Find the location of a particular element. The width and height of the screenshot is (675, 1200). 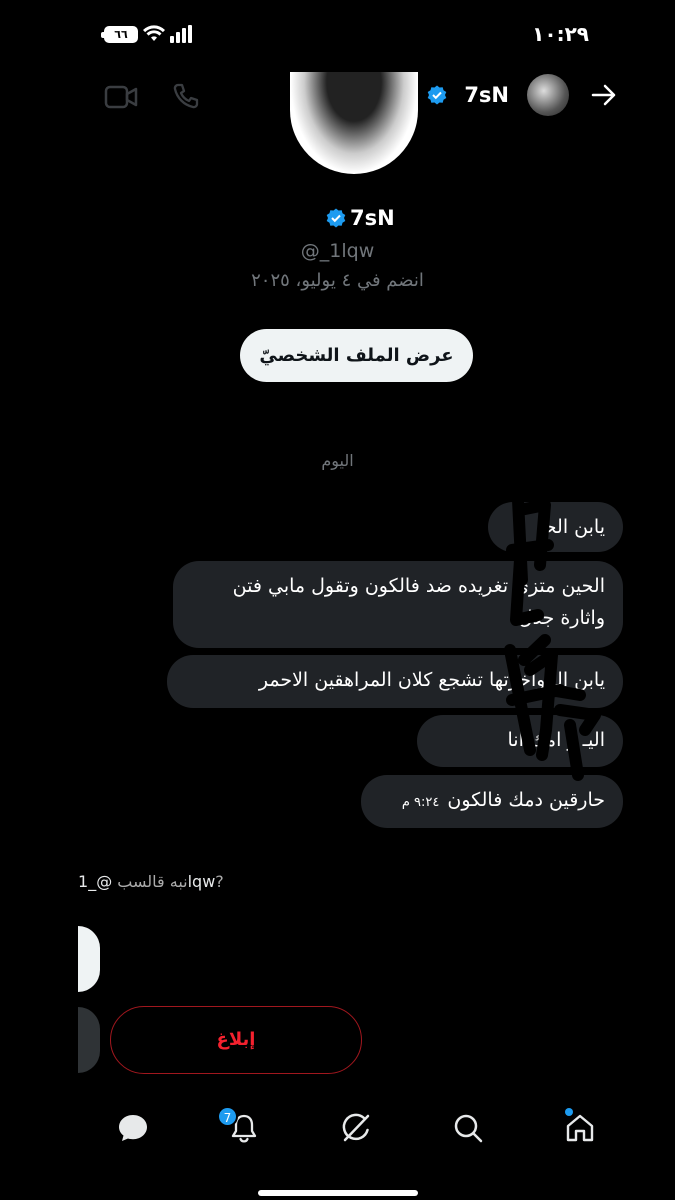

home-indicator is located at coordinates (338, 1193).